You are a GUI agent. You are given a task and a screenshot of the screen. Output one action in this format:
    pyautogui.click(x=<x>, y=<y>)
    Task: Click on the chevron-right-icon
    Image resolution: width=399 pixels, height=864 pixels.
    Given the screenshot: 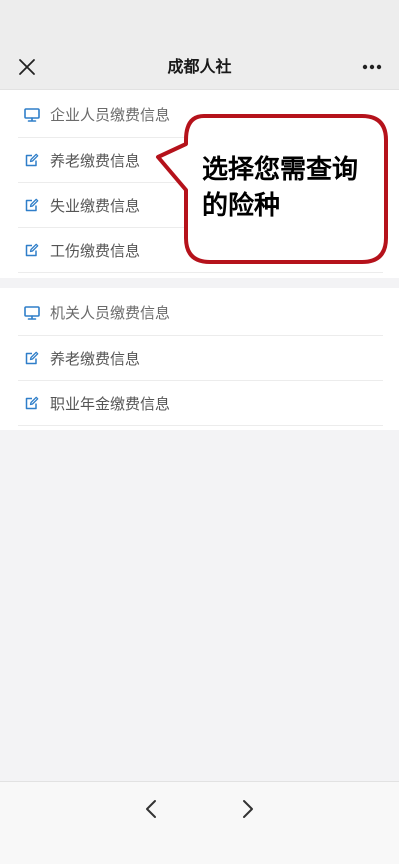 What is the action you would take?
    pyautogui.click(x=248, y=809)
    